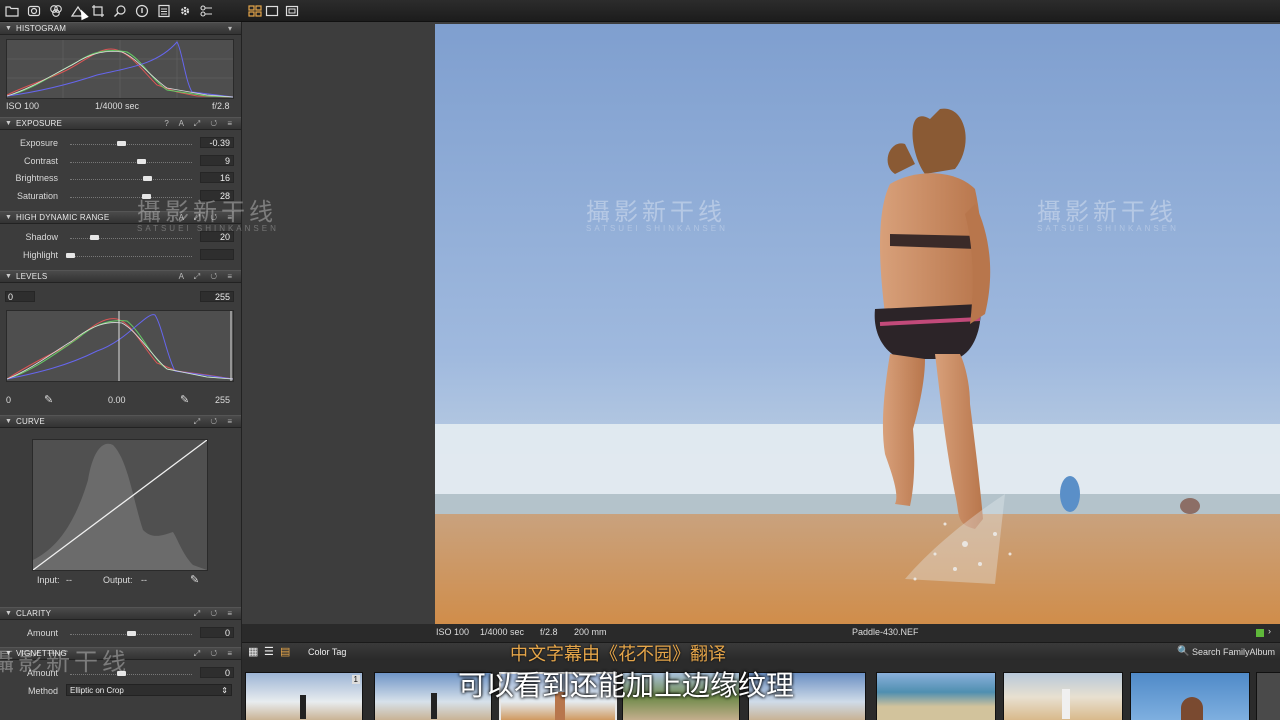 This screenshot has width=1280, height=720. What do you see at coordinates (120, 346) in the screenshot?
I see `levels-histogram` at bounding box center [120, 346].